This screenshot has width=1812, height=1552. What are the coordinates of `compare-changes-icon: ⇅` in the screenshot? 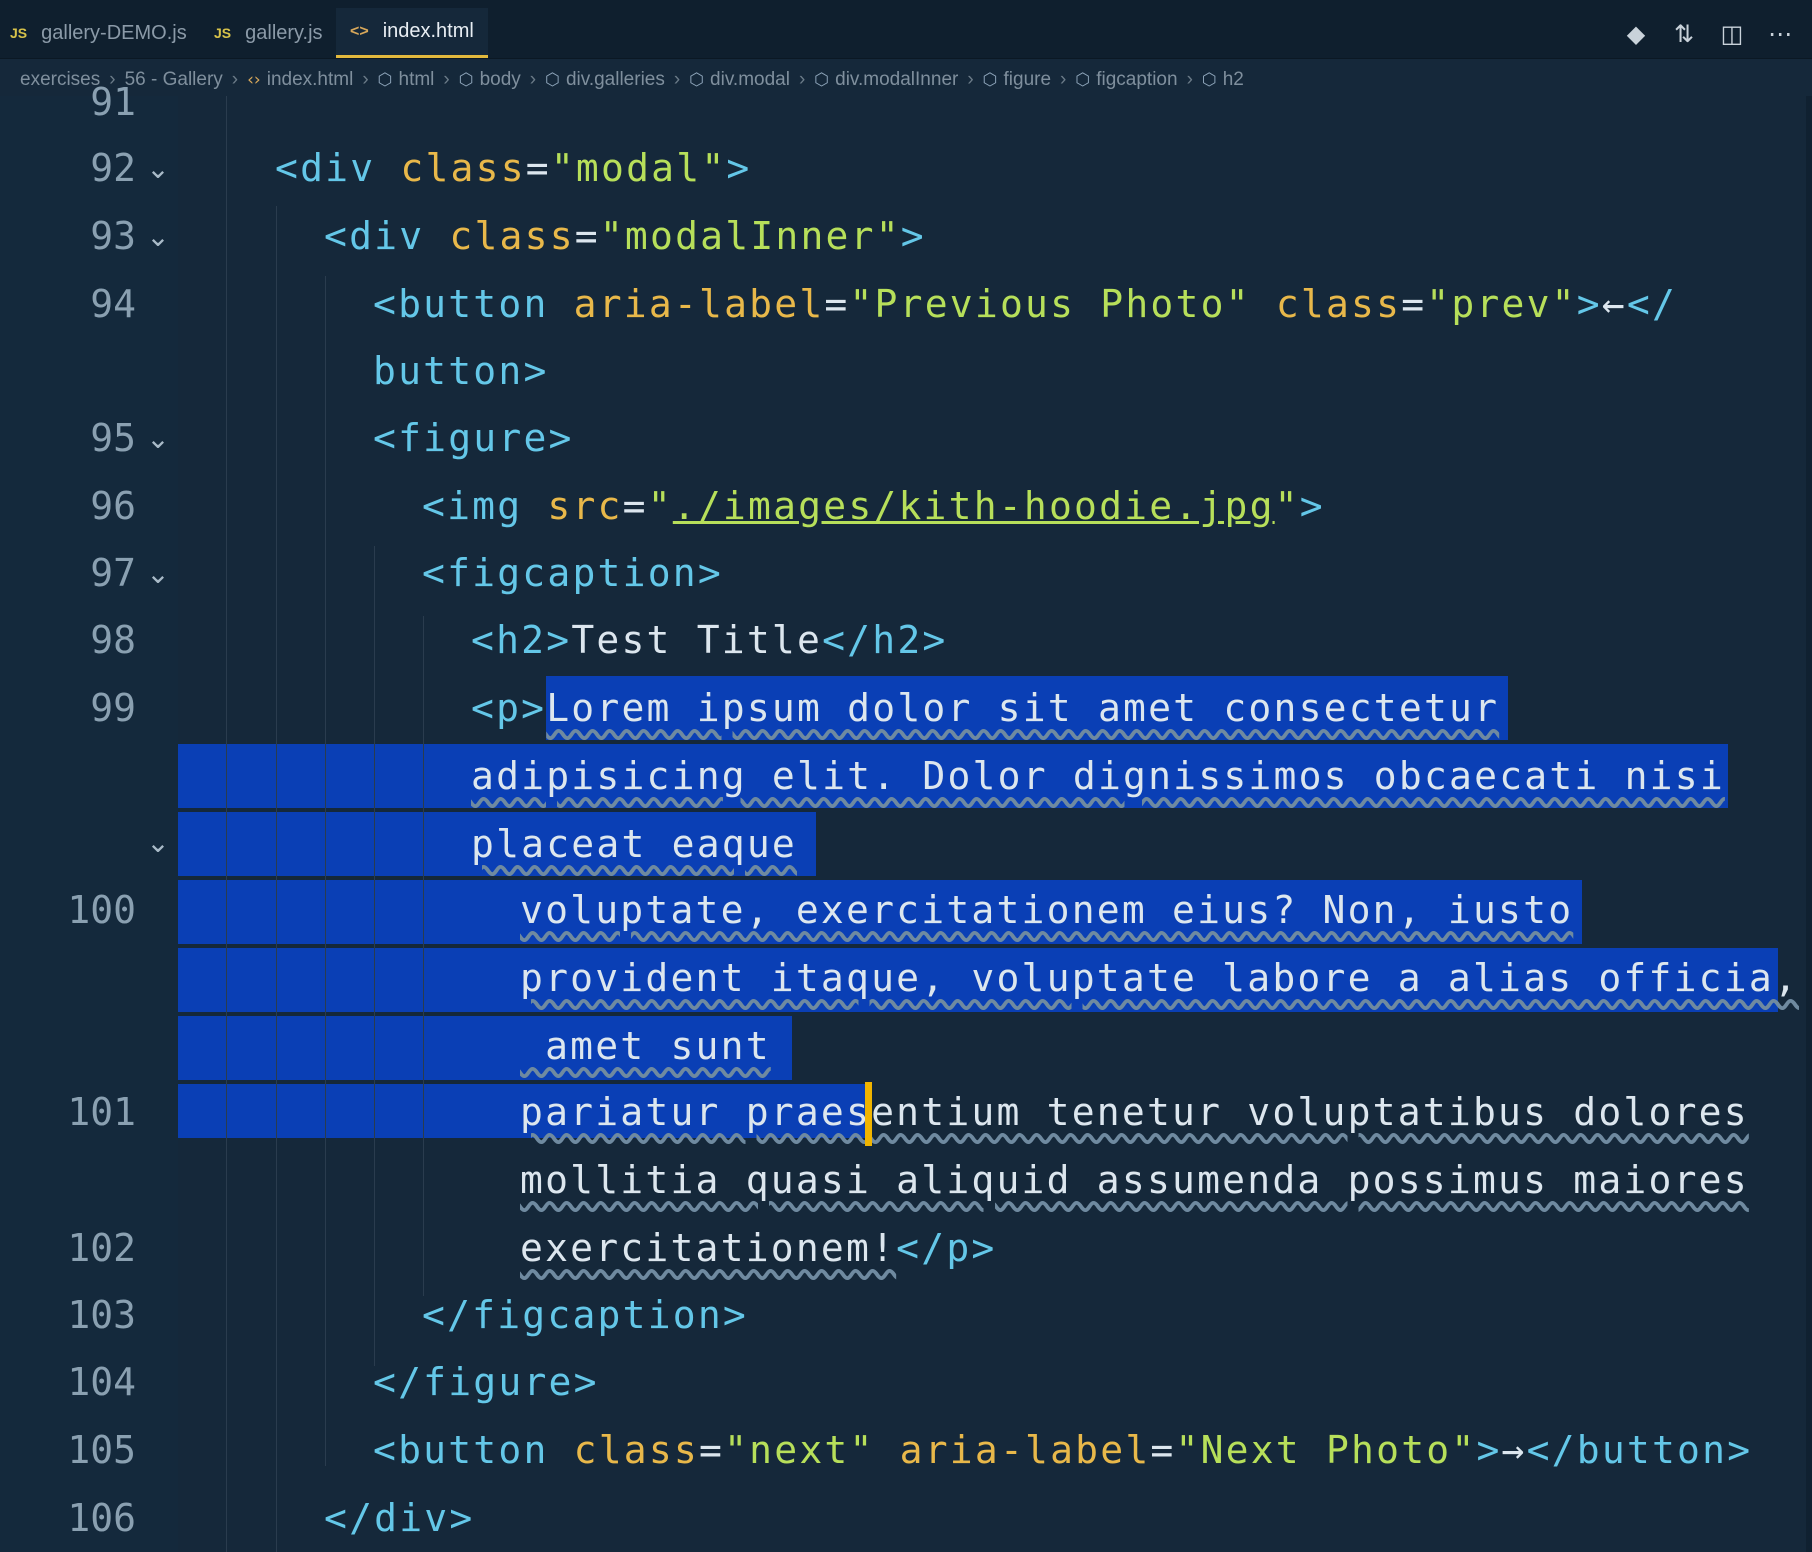 It's located at (1684, 34).